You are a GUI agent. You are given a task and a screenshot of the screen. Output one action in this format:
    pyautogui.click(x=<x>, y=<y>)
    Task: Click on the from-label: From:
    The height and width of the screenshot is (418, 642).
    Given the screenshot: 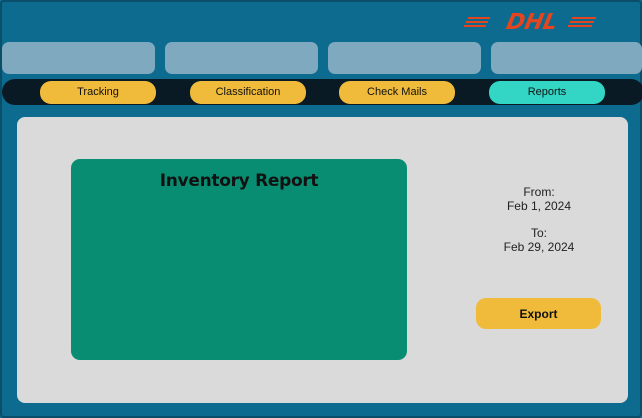 What is the action you would take?
    pyautogui.click(x=539, y=192)
    